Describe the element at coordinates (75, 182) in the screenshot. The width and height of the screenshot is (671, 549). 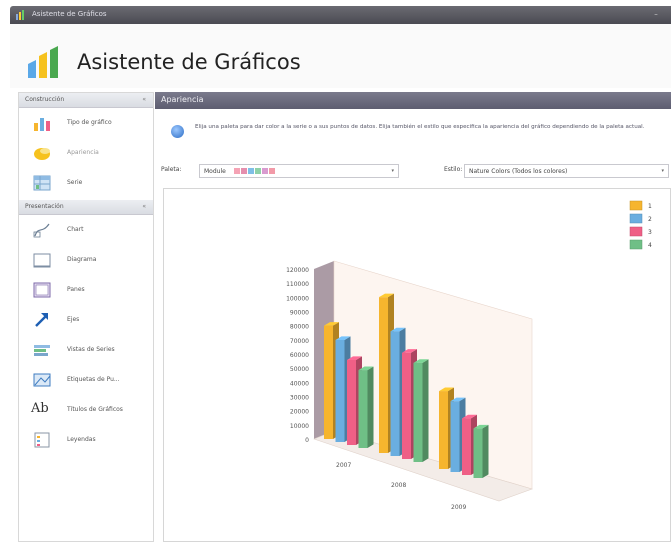
I see `sidebar-item-label: Serie` at that location.